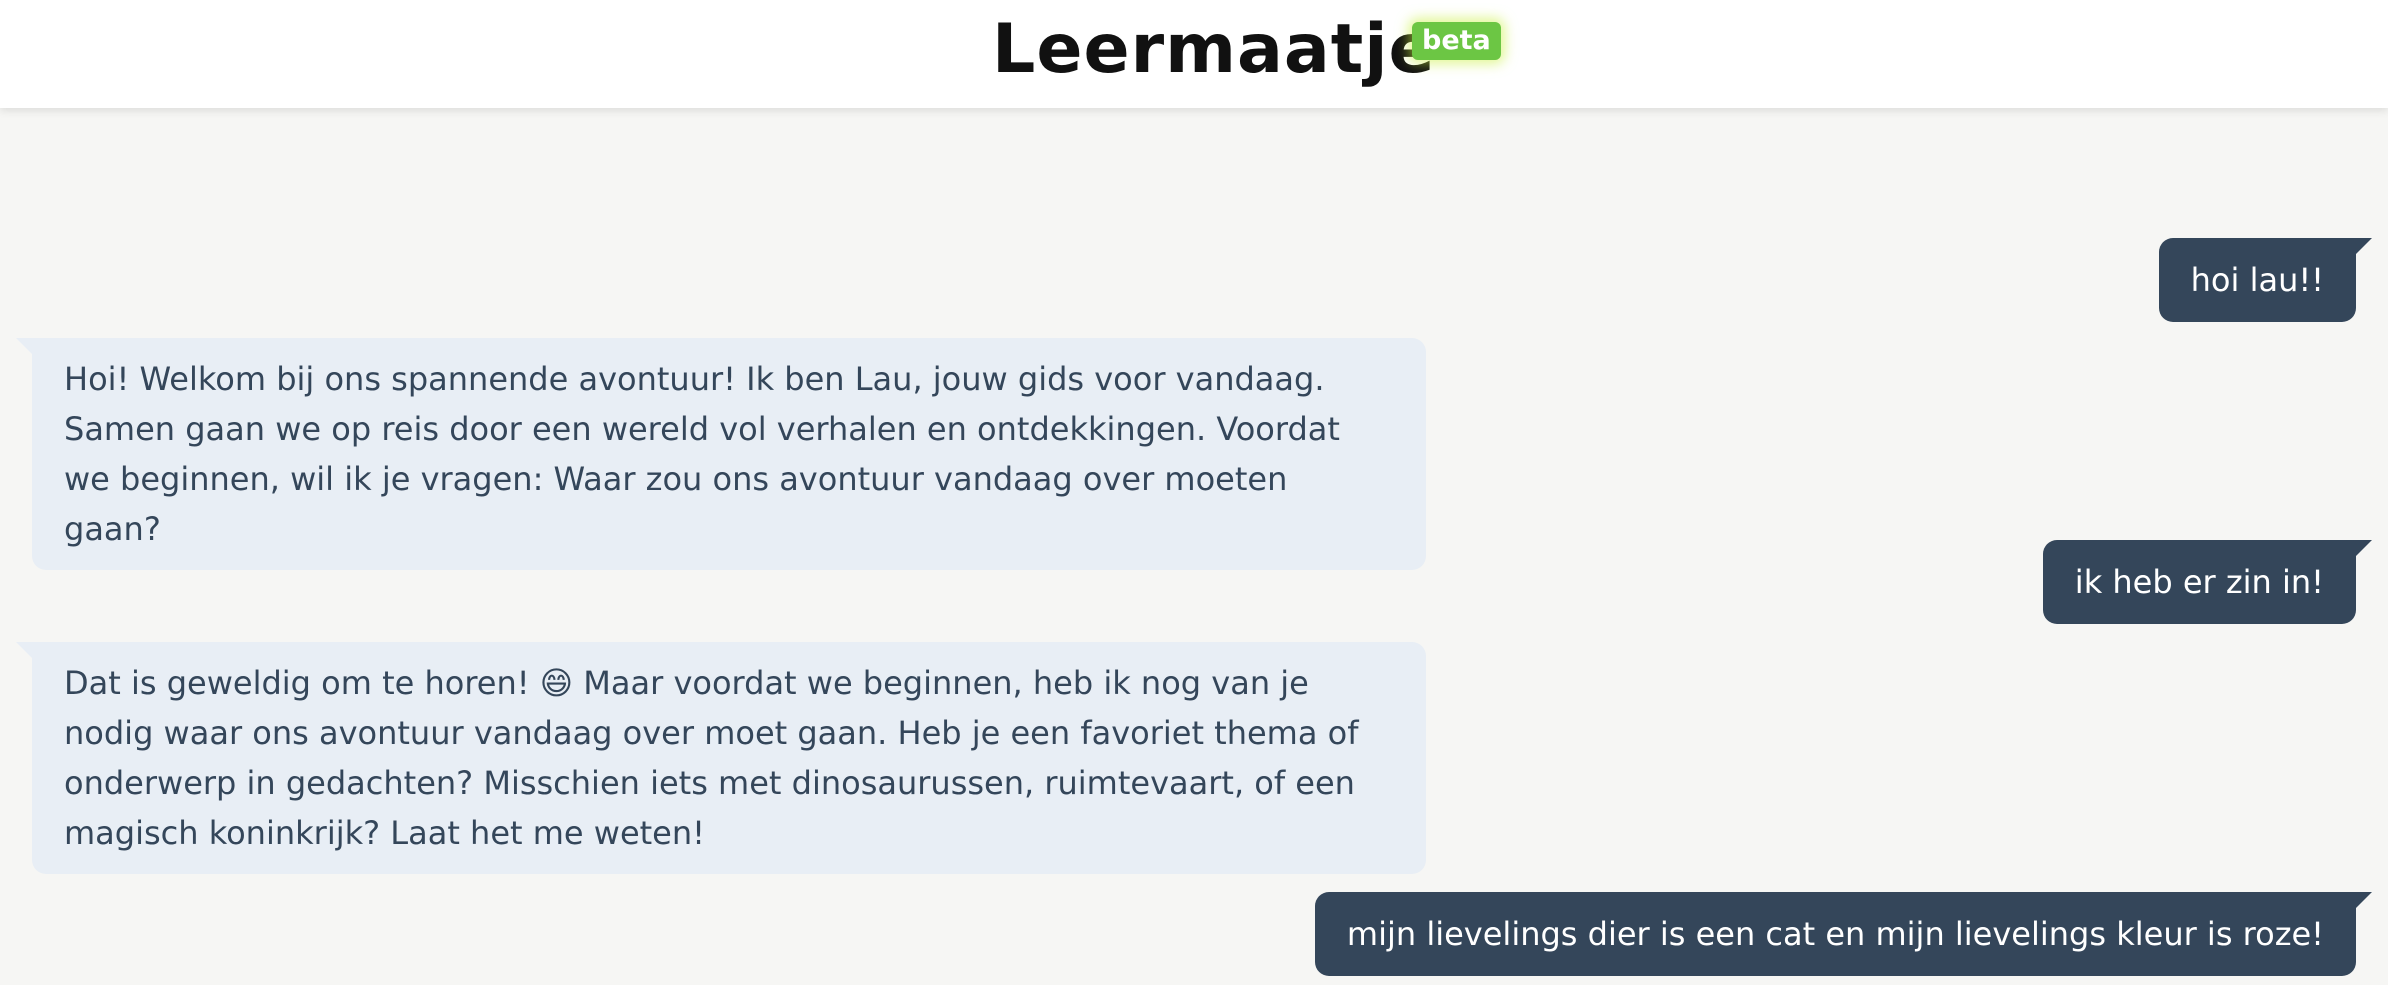 Image resolution: width=2388 pixels, height=985 pixels. I want to click on app-title: Leermaatje, so click(1214, 49).